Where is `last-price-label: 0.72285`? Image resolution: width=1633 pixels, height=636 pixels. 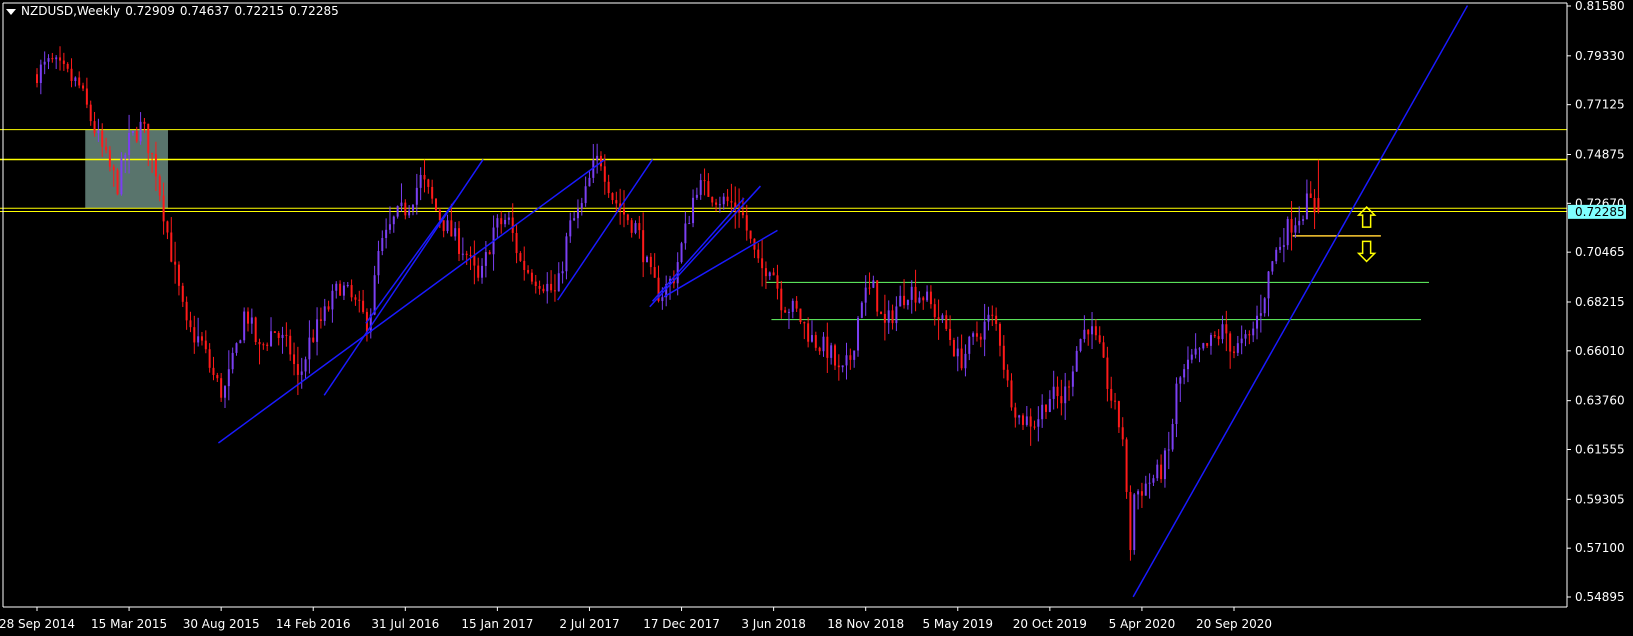
last-price-label: 0.72285 is located at coordinates (1600, 212).